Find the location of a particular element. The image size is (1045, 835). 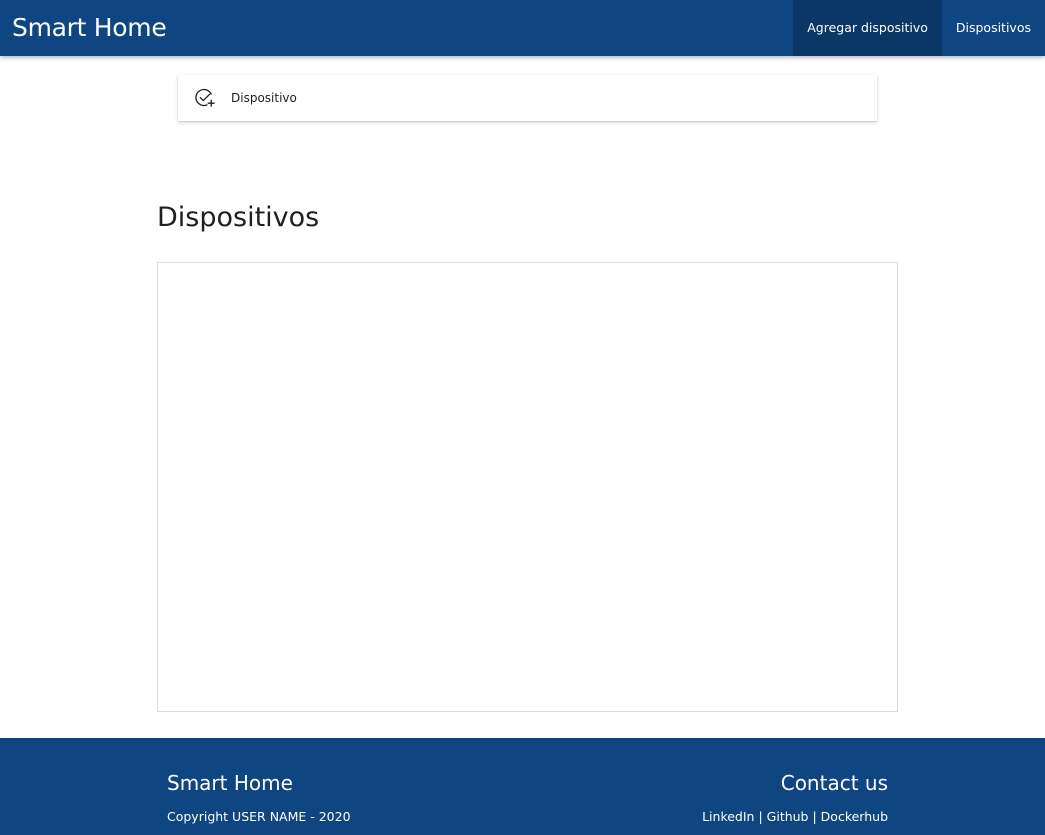

brand-title: Smart Home is located at coordinates (89, 28).